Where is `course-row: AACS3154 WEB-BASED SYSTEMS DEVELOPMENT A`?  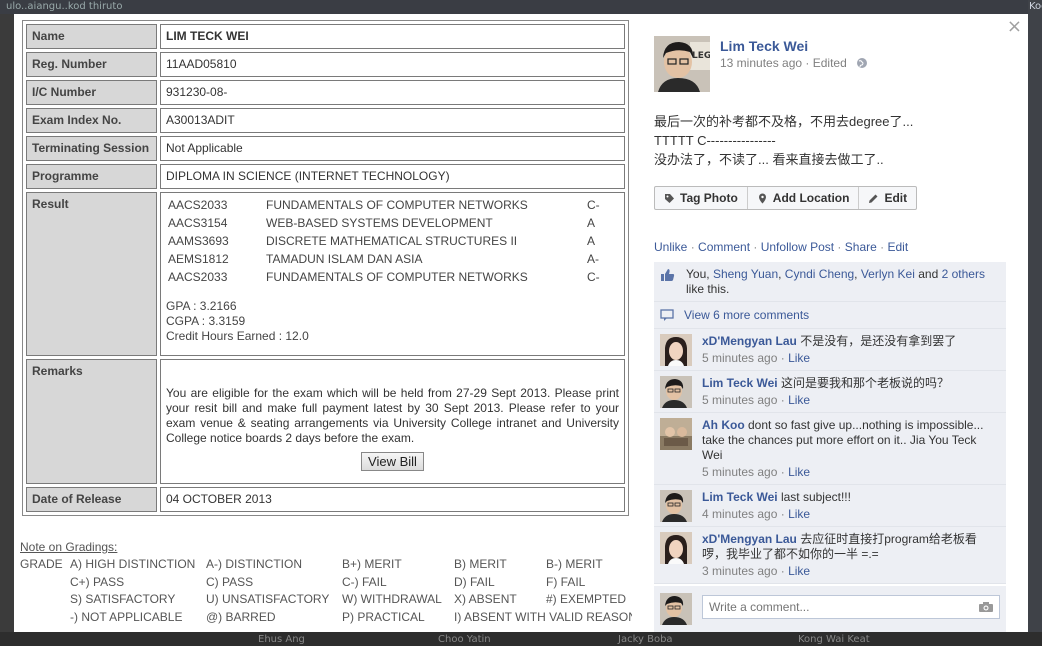 course-row: AACS3154 WEB-BASED SYSTEMS DEVELOPMENT A is located at coordinates (392, 224).